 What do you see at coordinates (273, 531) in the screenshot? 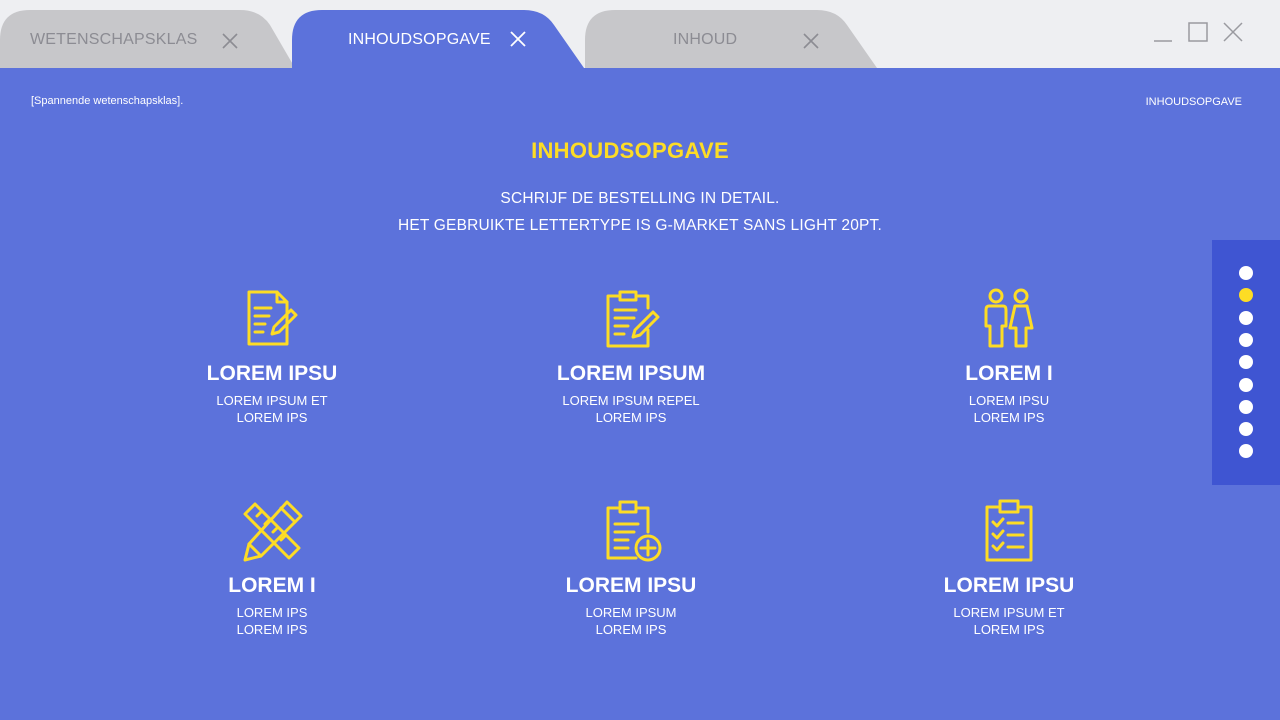
I see `pencil-ruler-icon` at bounding box center [273, 531].